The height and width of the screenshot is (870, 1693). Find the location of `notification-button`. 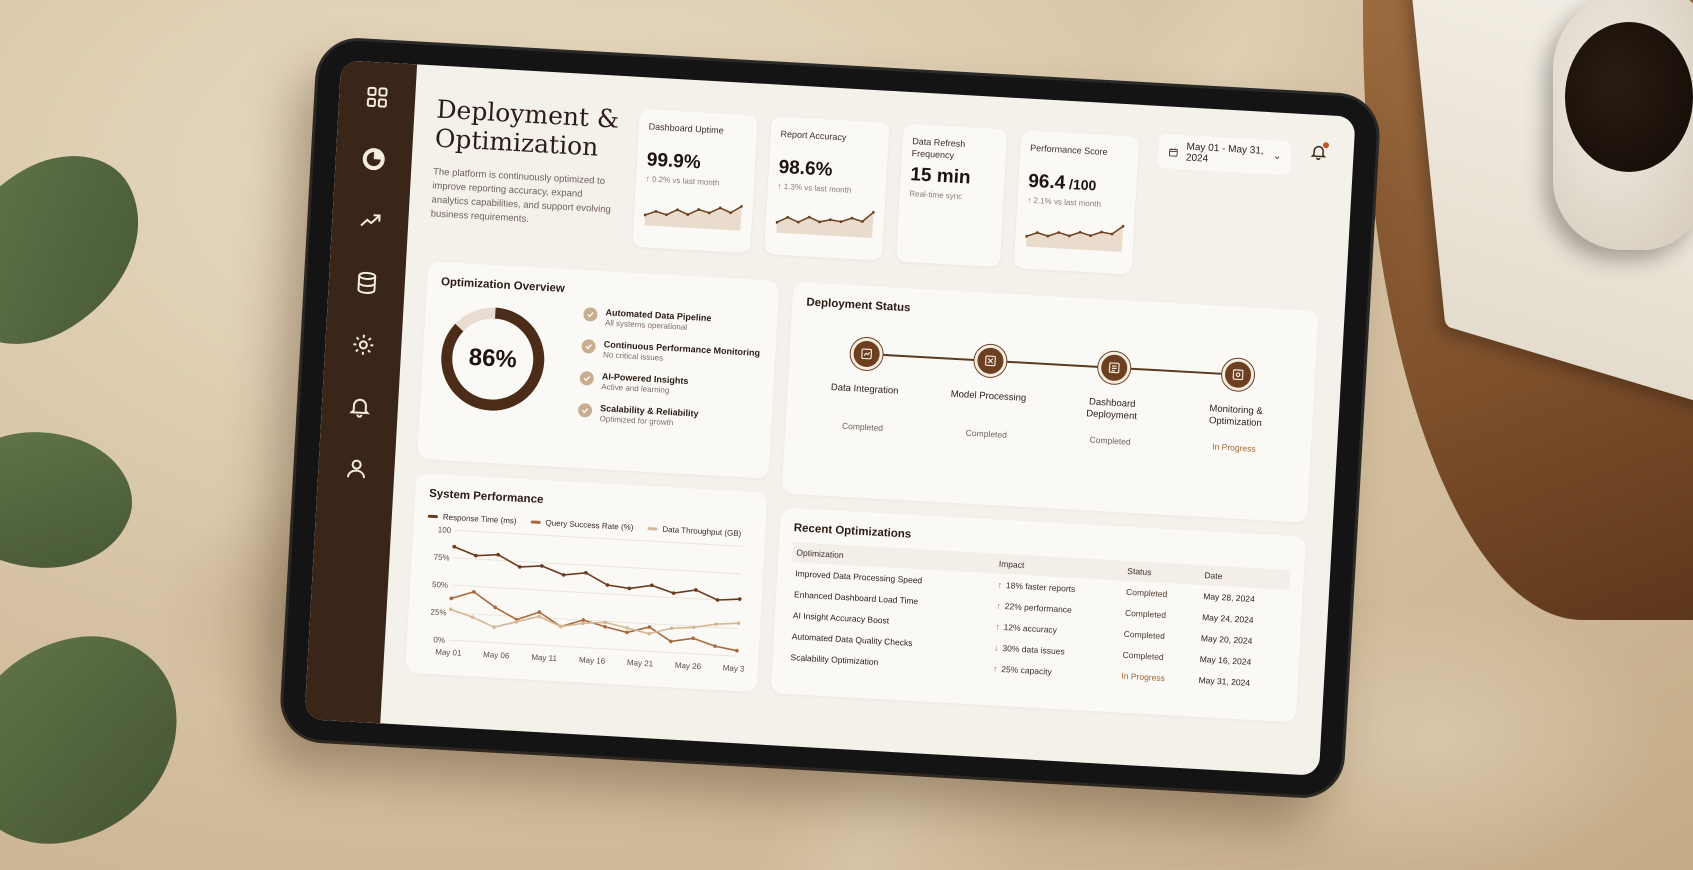

notification-button is located at coordinates (1319, 154).